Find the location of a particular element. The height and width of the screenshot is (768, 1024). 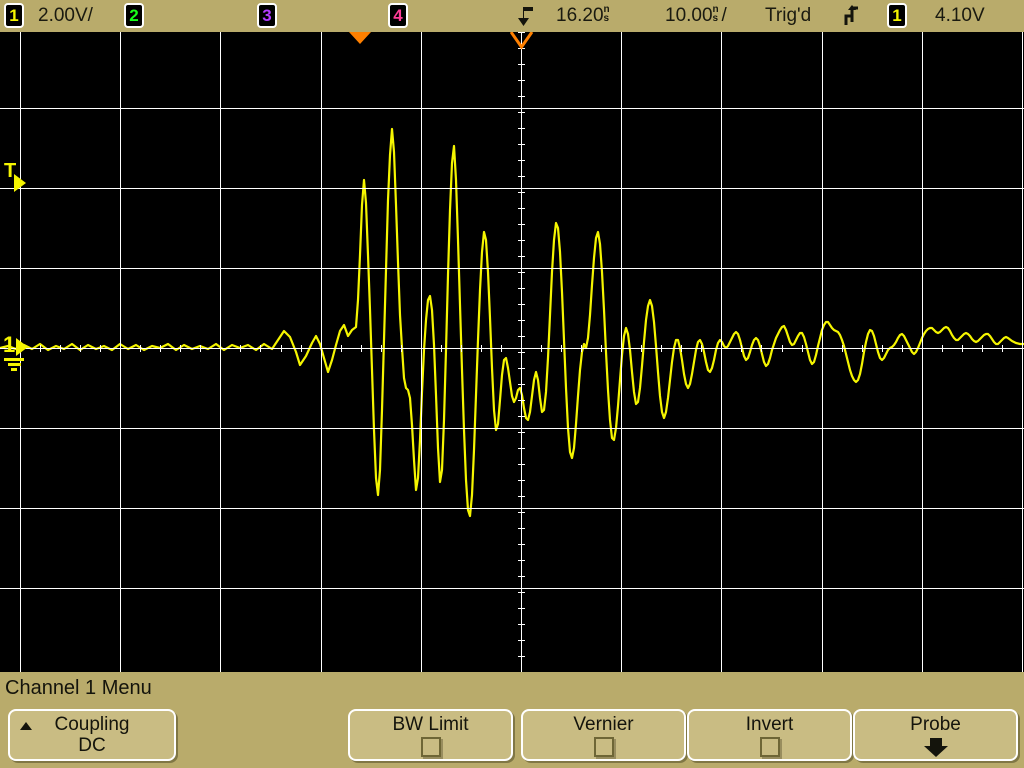

softkey-coupling: Coupling DC is located at coordinates (92, 735).